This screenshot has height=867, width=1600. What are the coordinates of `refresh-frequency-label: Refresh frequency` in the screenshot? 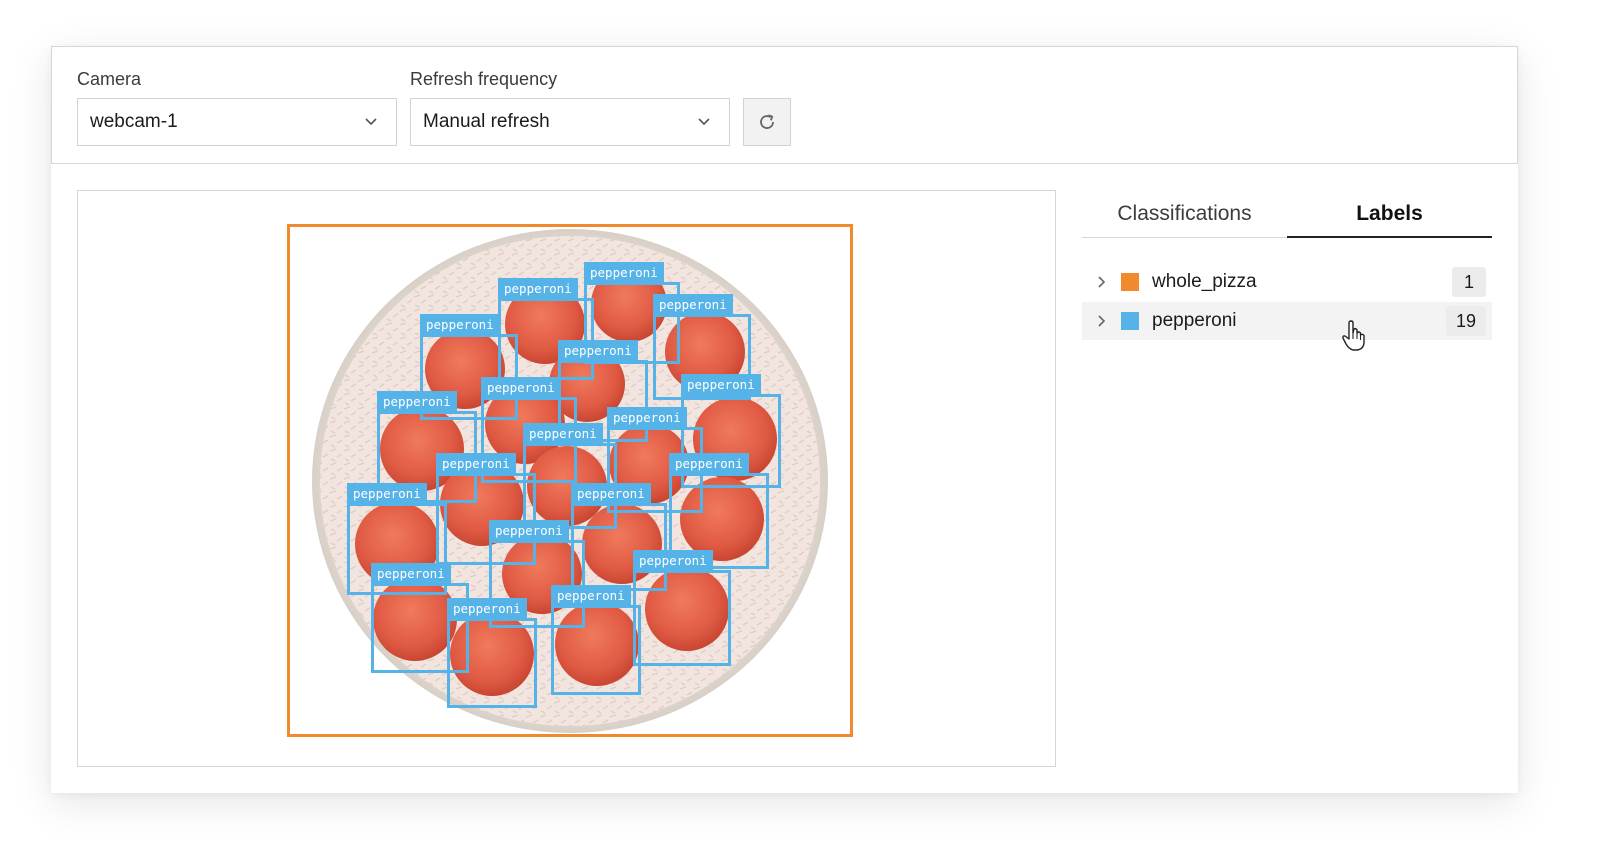 It's located at (484, 79).